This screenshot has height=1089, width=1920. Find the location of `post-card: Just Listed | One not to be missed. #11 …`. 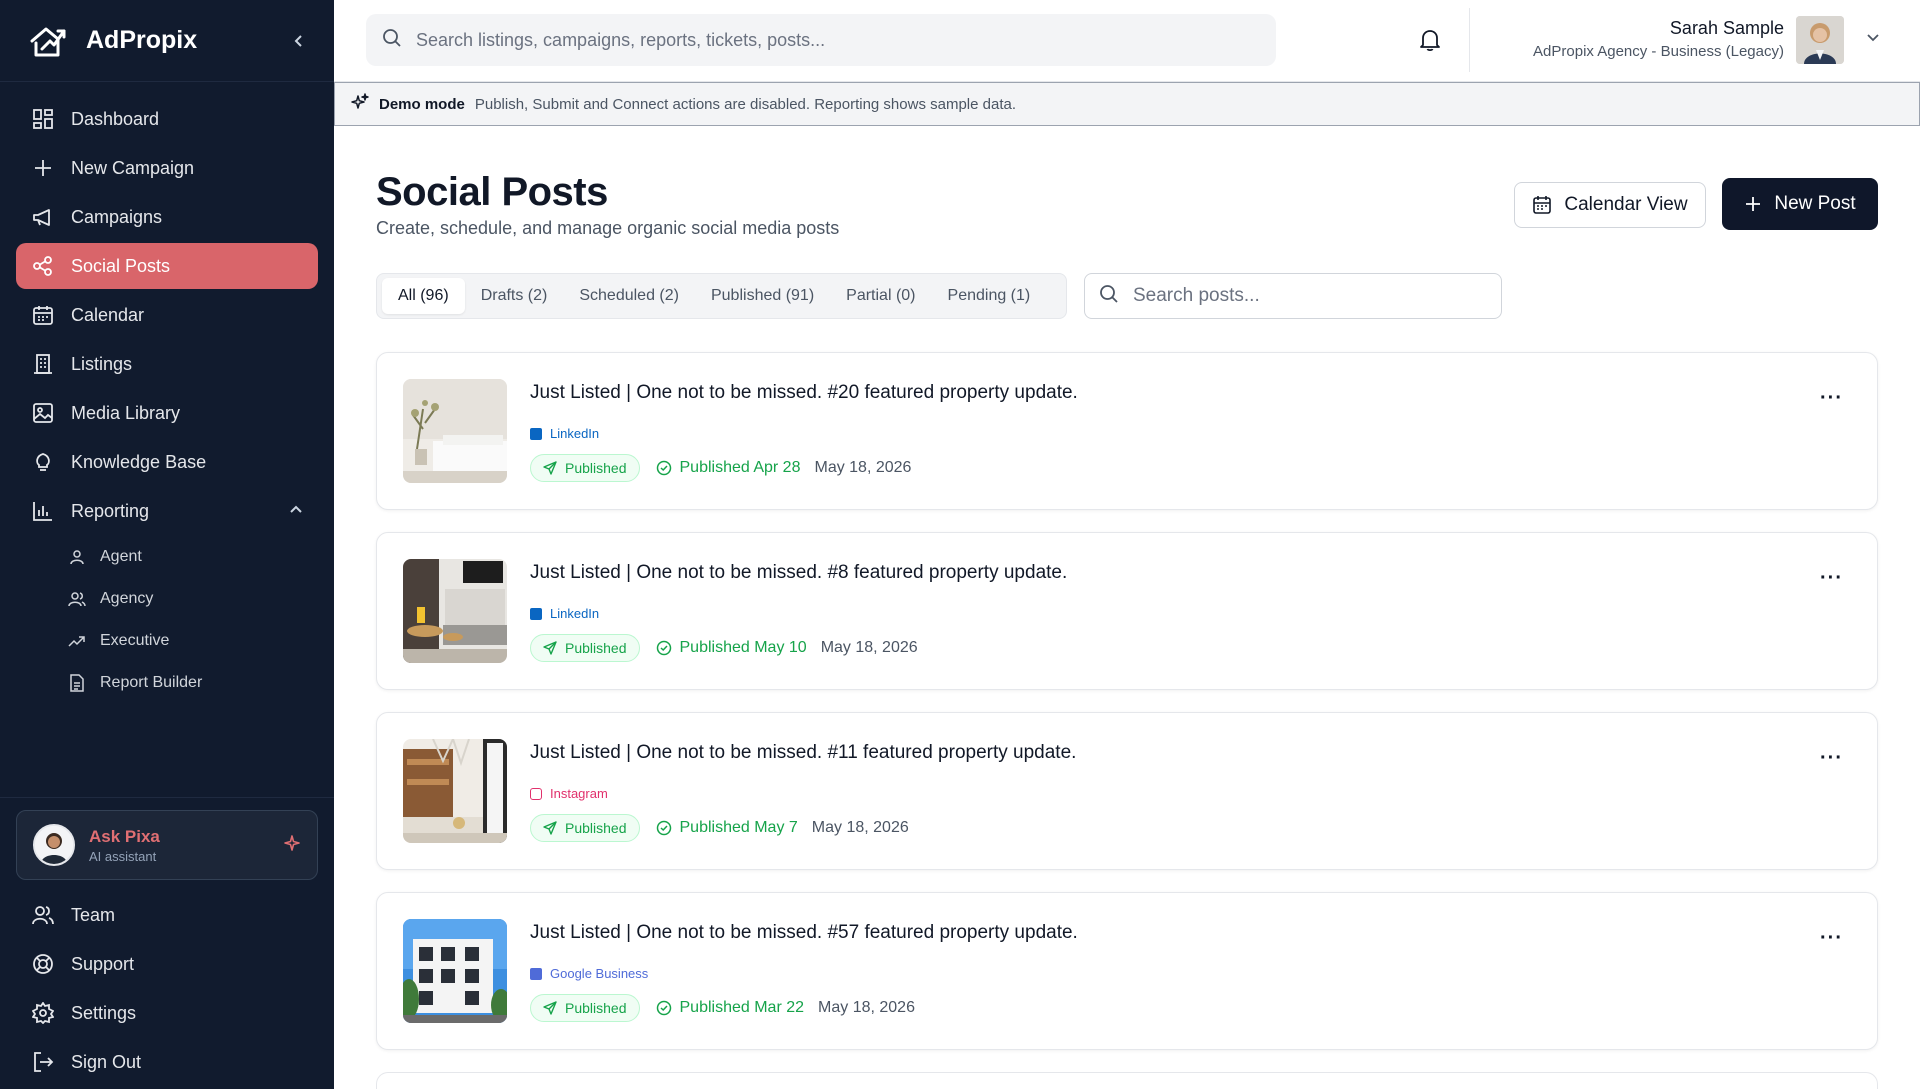

post-card: Just Listed | One not to be missed. #11 … is located at coordinates (1127, 791).